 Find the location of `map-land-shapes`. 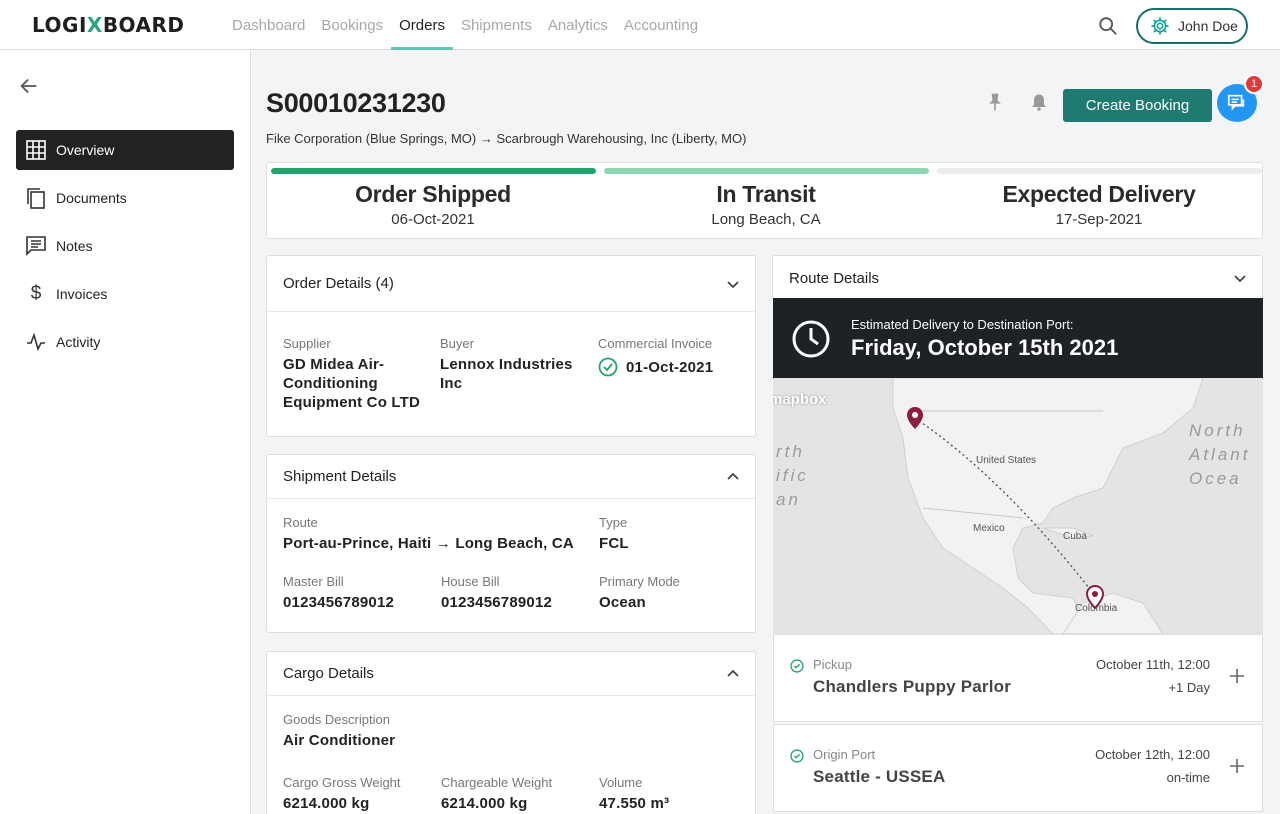

map-land-shapes is located at coordinates (1018, 506).